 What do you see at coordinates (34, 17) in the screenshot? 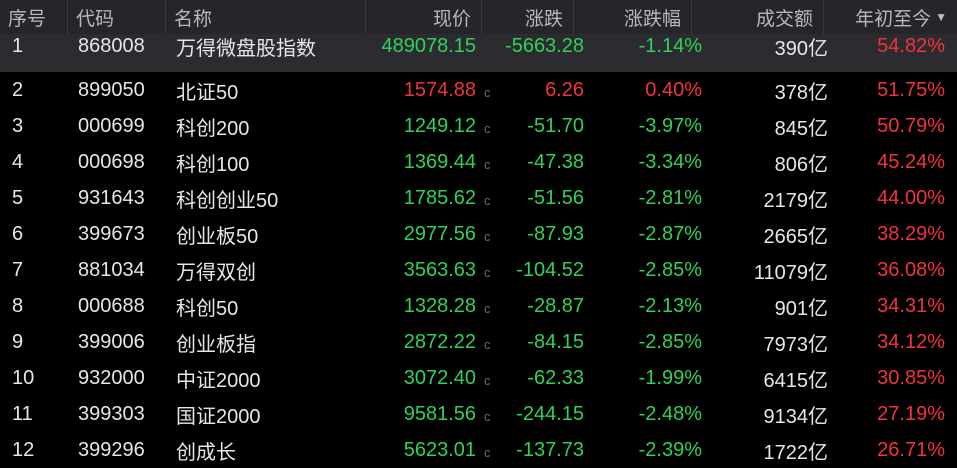
I see `header-idx: 序号` at bounding box center [34, 17].